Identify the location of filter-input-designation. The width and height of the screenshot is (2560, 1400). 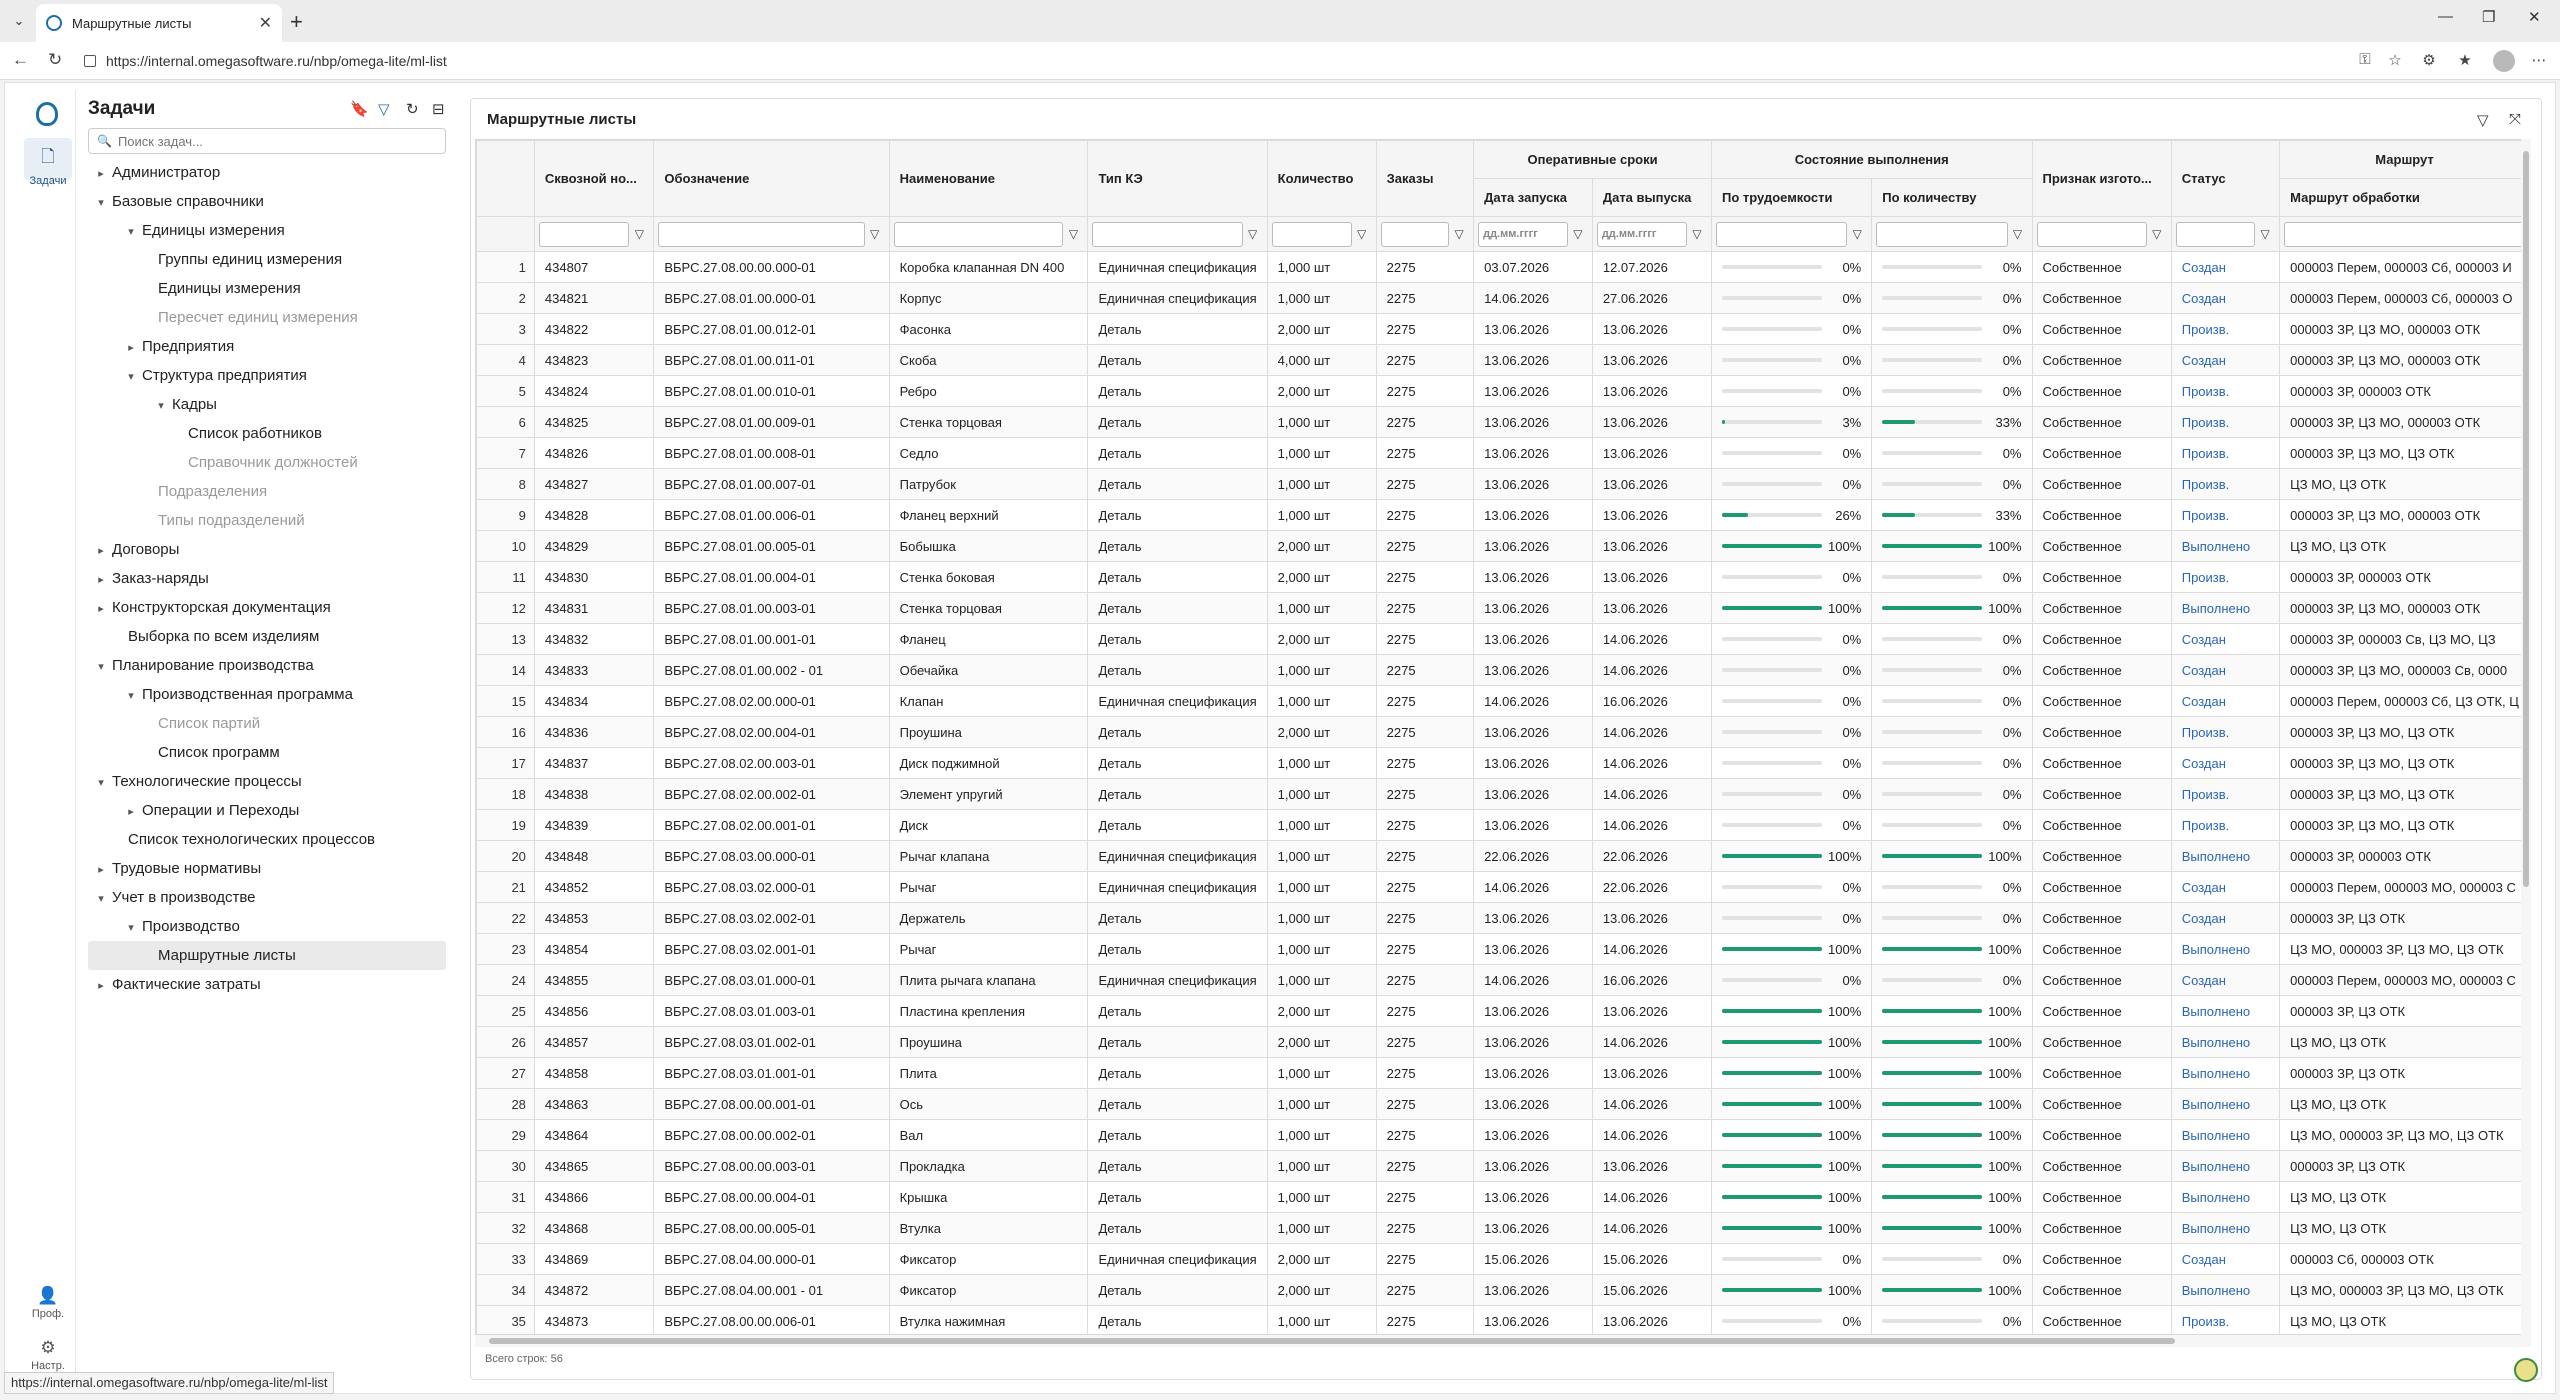
(761, 234).